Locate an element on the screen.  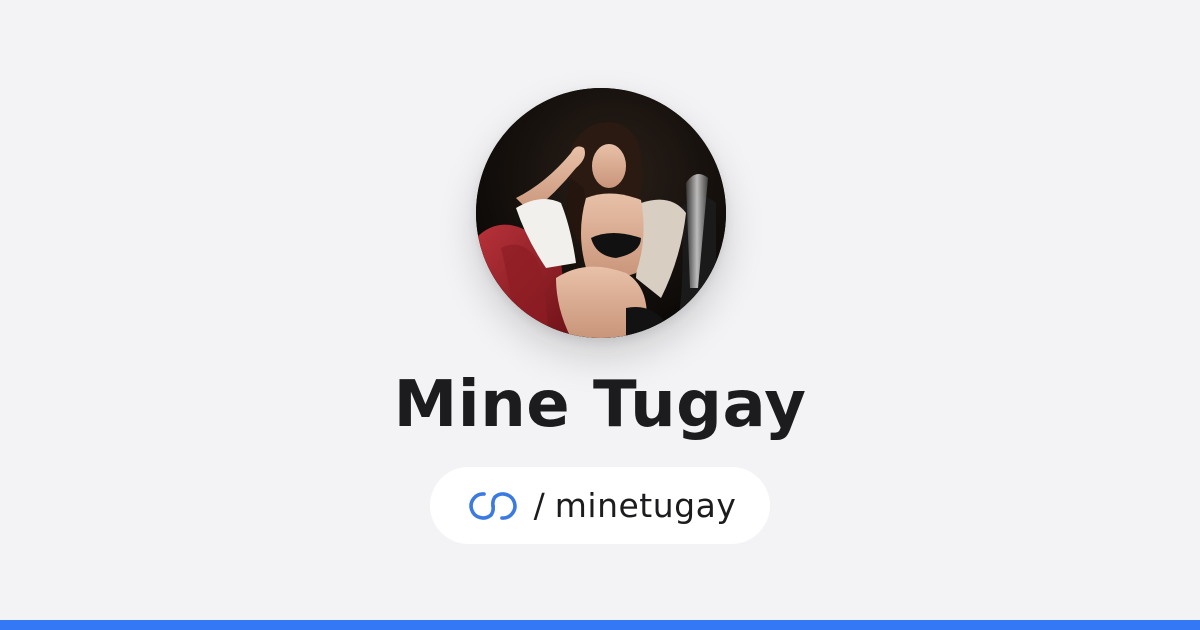
profile-name: Mine Tugay is located at coordinates (600, 405).